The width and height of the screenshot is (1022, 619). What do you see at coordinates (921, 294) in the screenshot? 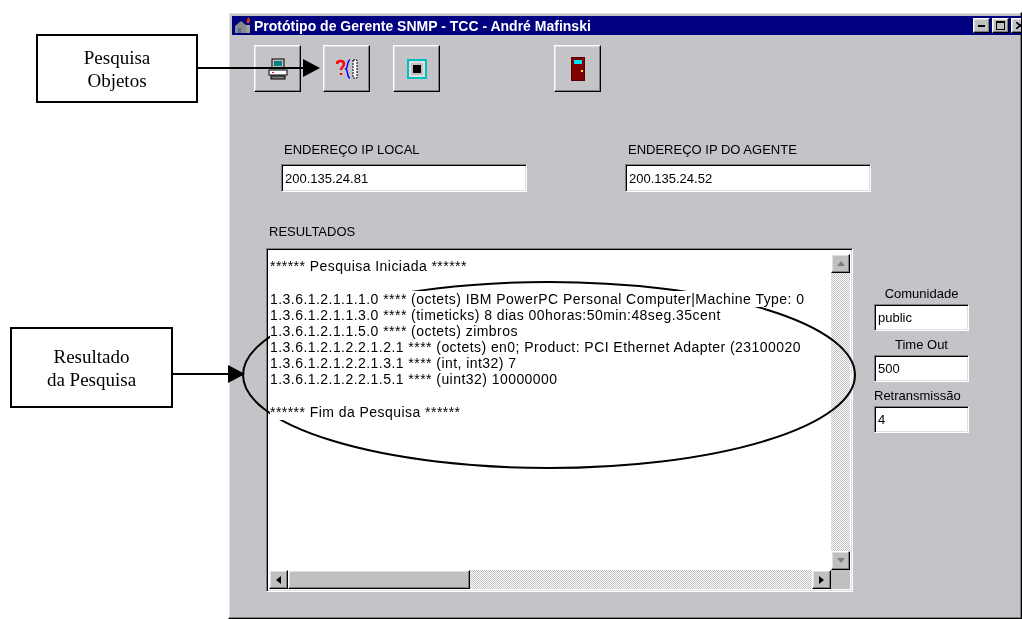
I see `field-label: Comunidade` at bounding box center [921, 294].